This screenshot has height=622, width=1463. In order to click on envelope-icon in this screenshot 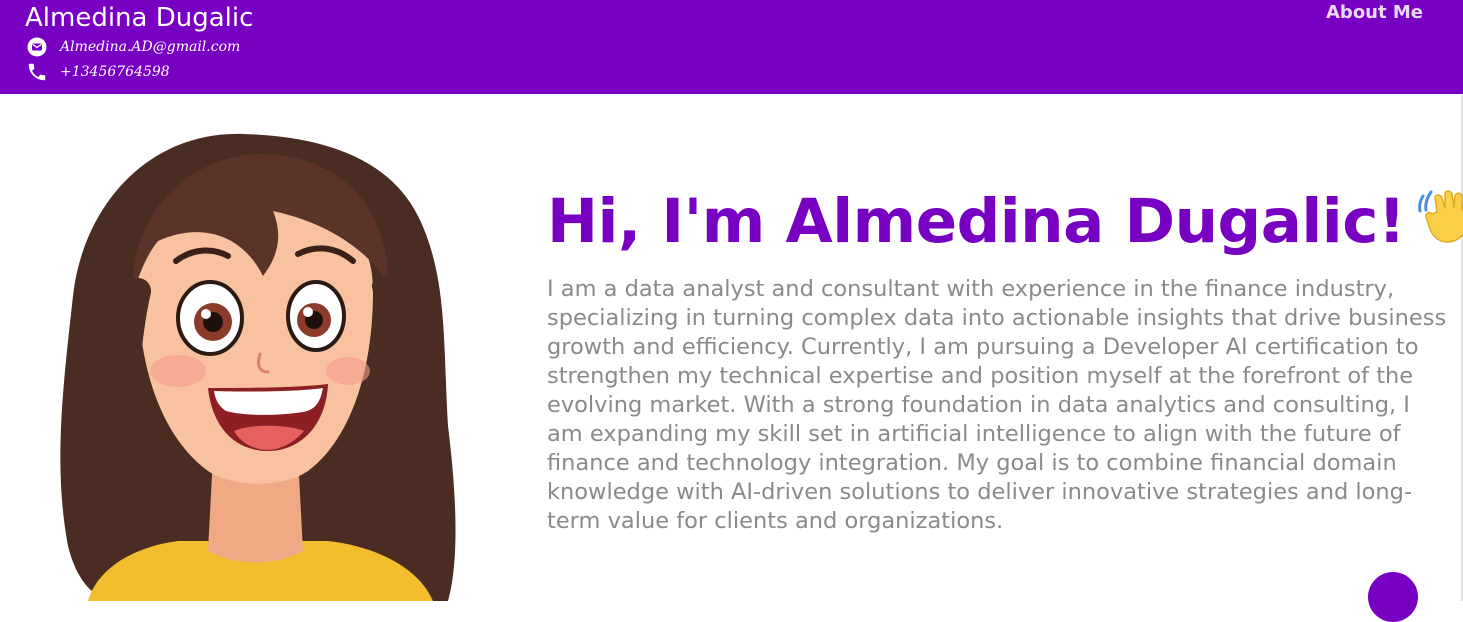, I will do `click(37, 47)`.